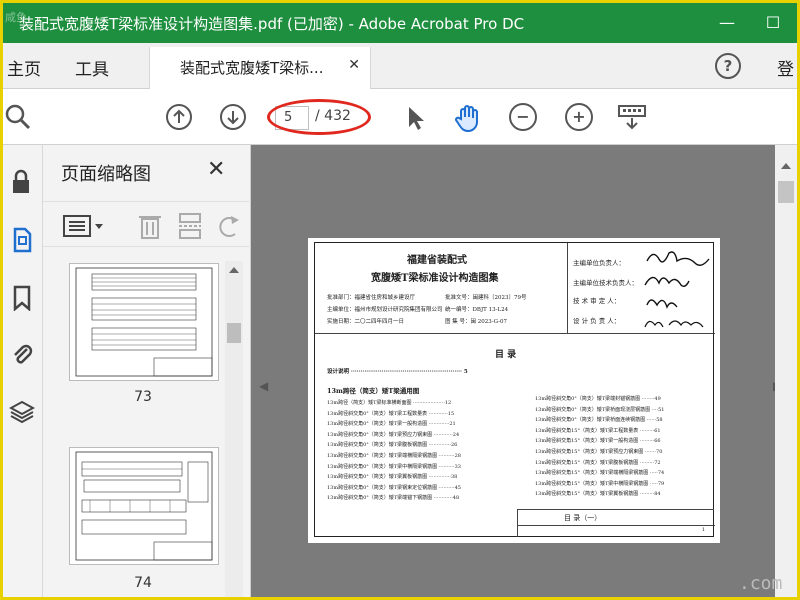 The width and height of the screenshot is (800, 600). Describe the element at coordinates (354, 65) in the screenshot. I see `close-tab-button: ✕` at that location.